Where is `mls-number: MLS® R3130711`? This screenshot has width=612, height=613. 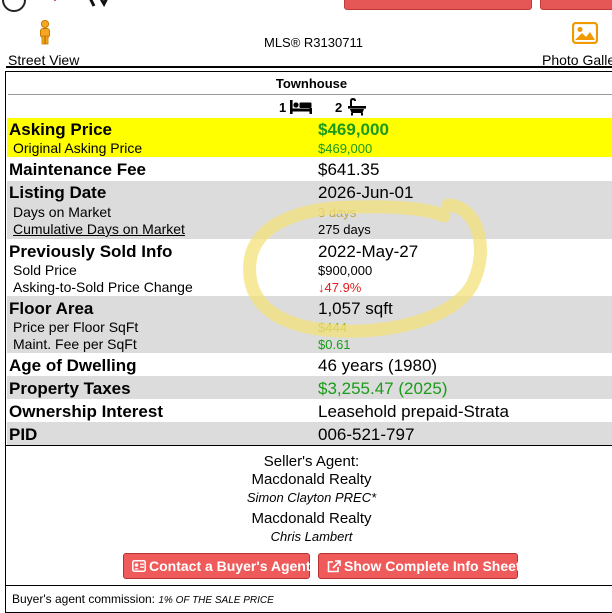
mls-number: MLS® R3130711 is located at coordinates (313, 42).